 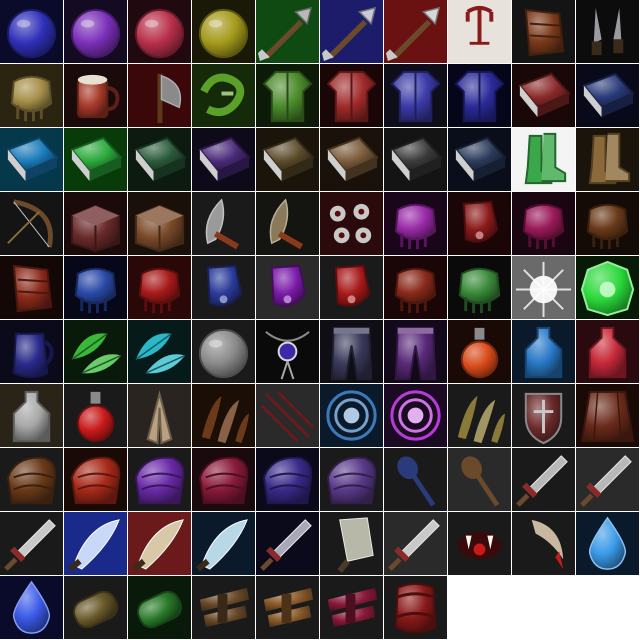 I want to click on purple-shoulder-icon, so click(x=159, y=479).